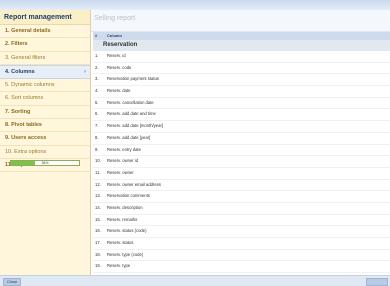  Describe the element at coordinates (124, 149) in the screenshot. I see `row-label: Reserv. entry date` at that location.